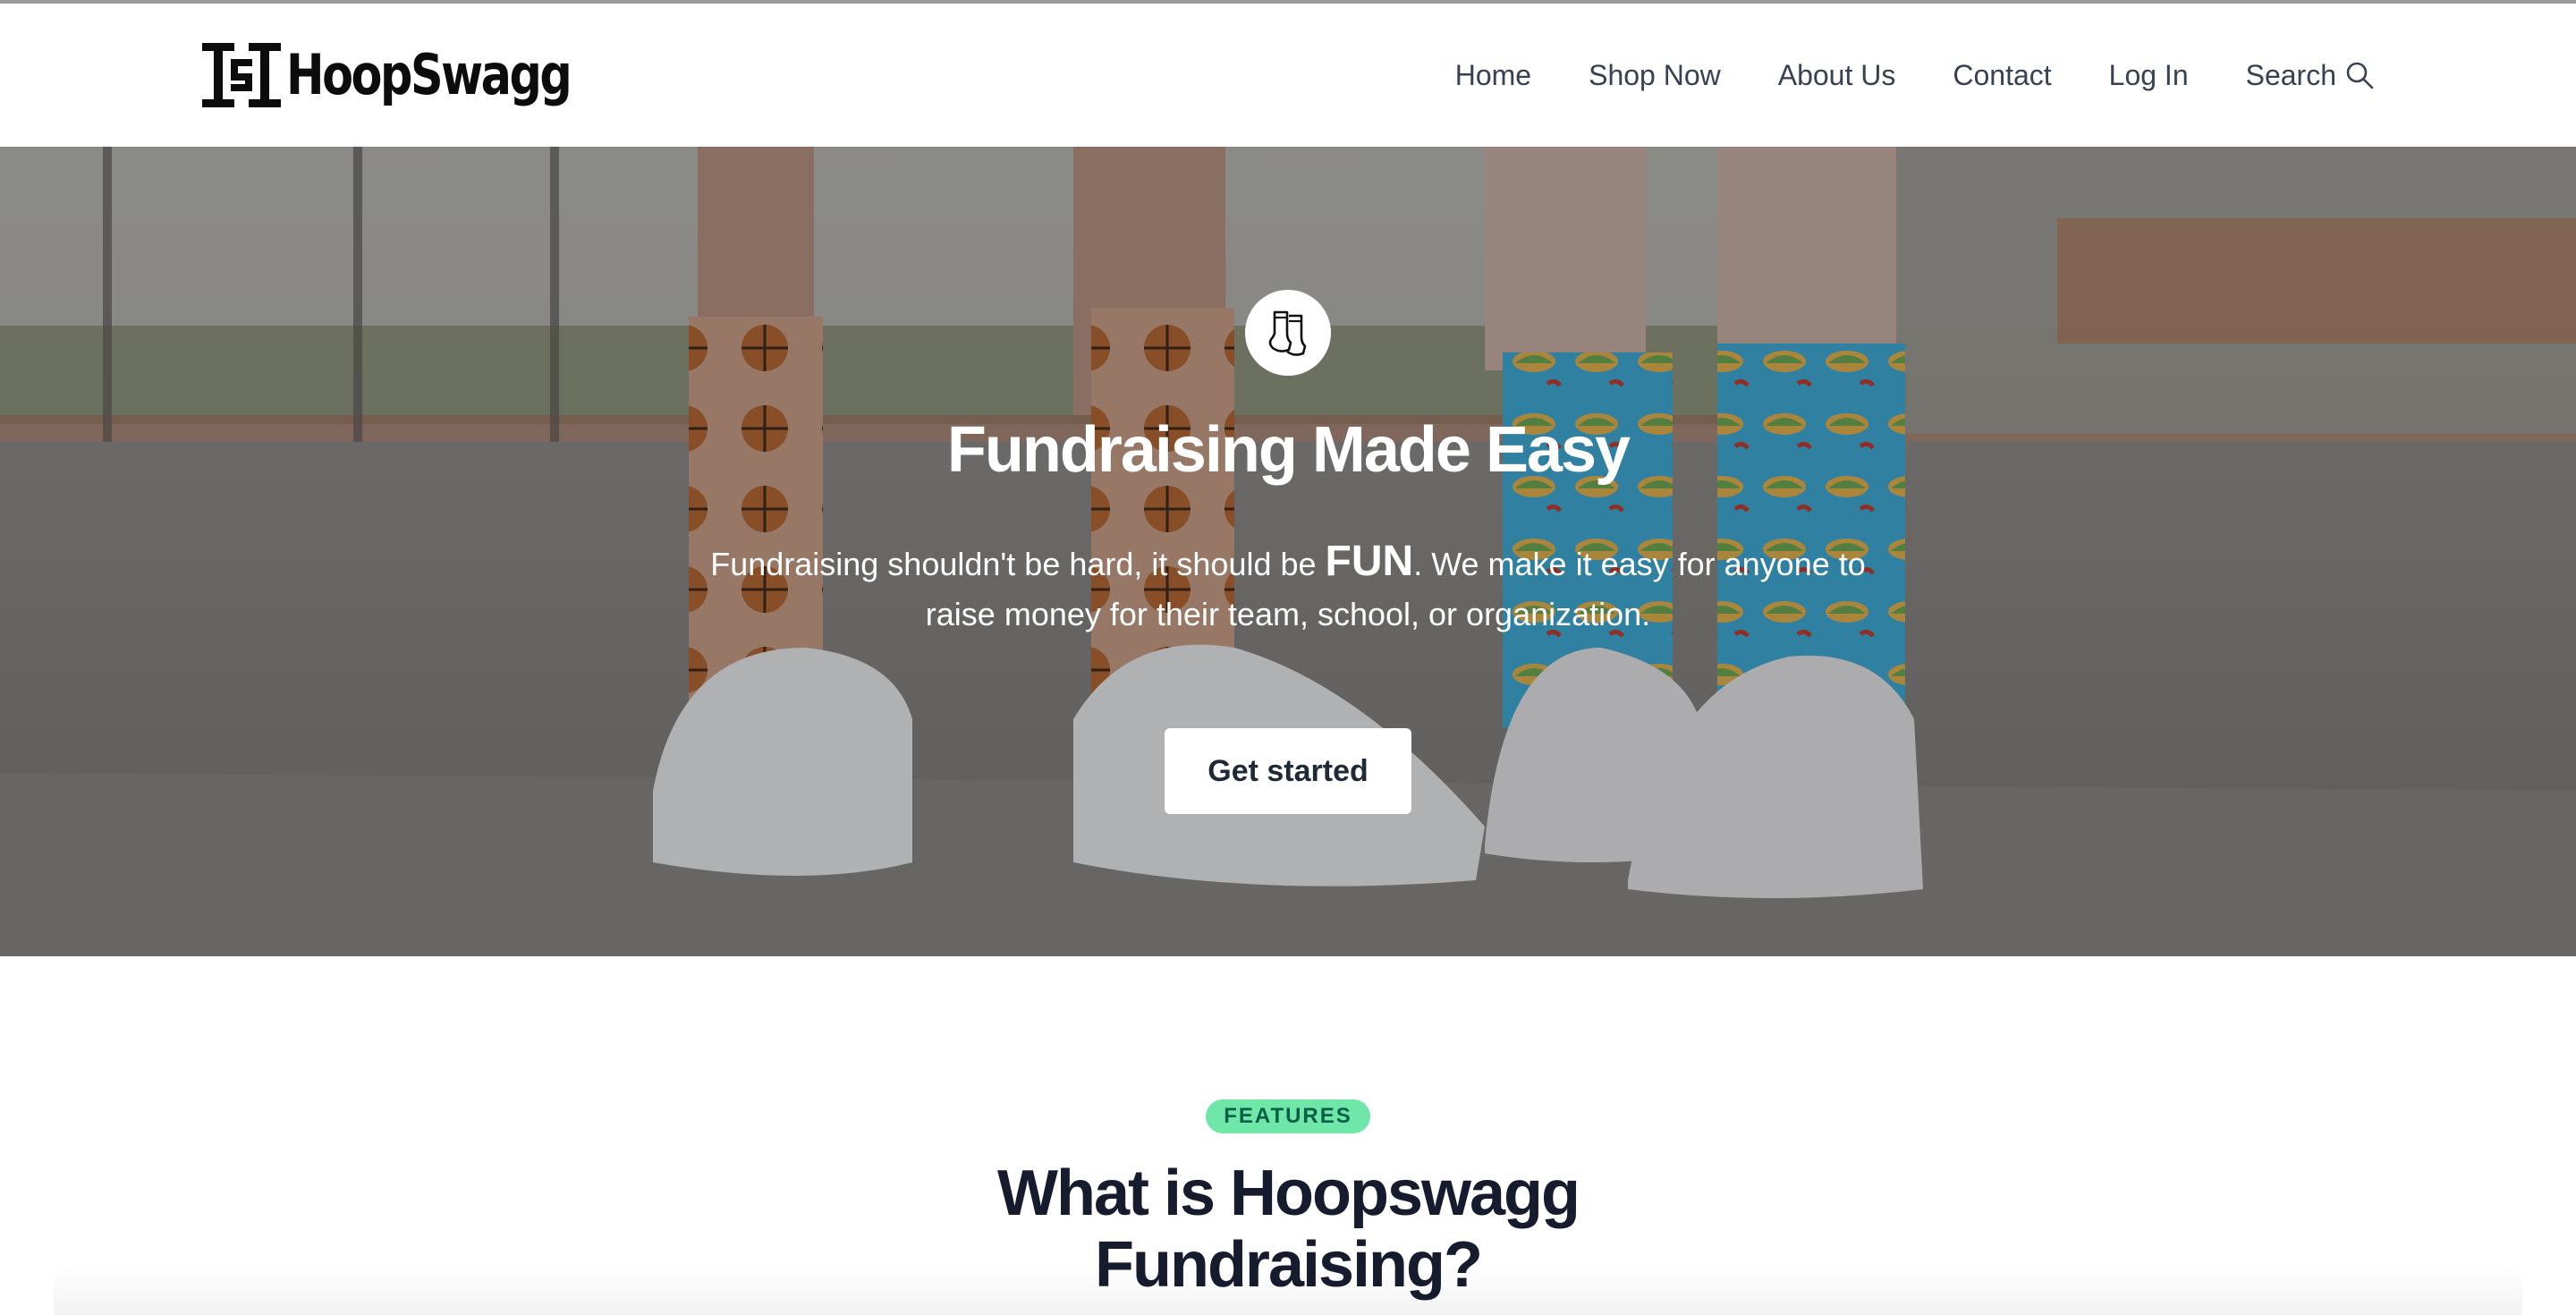 The image size is (2576, 1315). Describe the element at coordinates (2290, 74) in the screenshot. I see `nav-search-label: Search` at that location.